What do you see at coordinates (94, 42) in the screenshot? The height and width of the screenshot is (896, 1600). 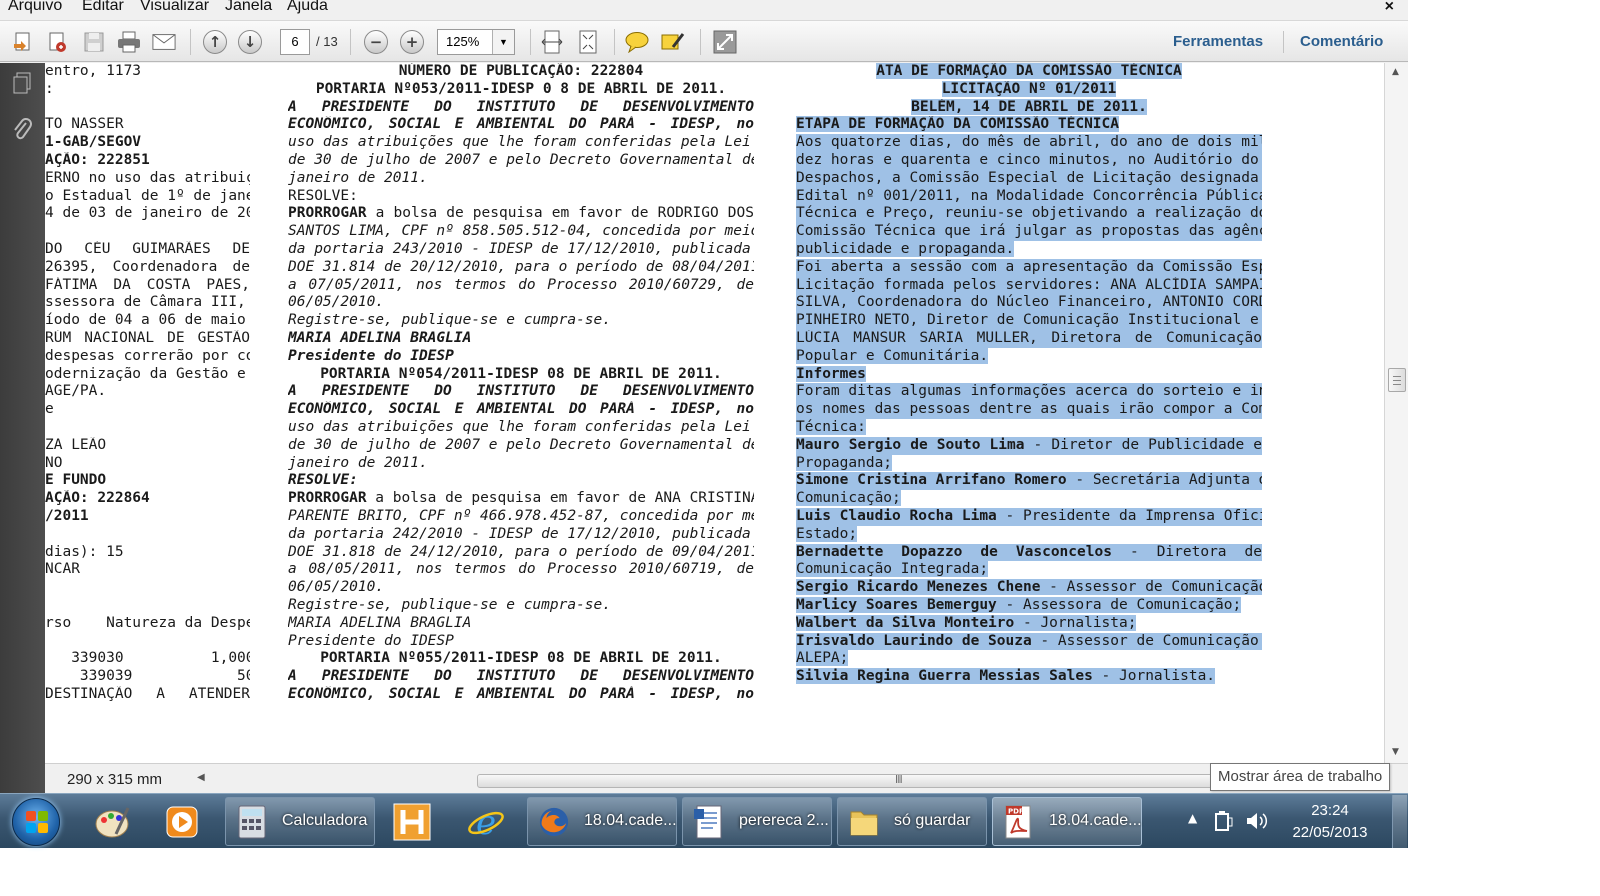 I see `save-icon` at bounding box center [94, 42].